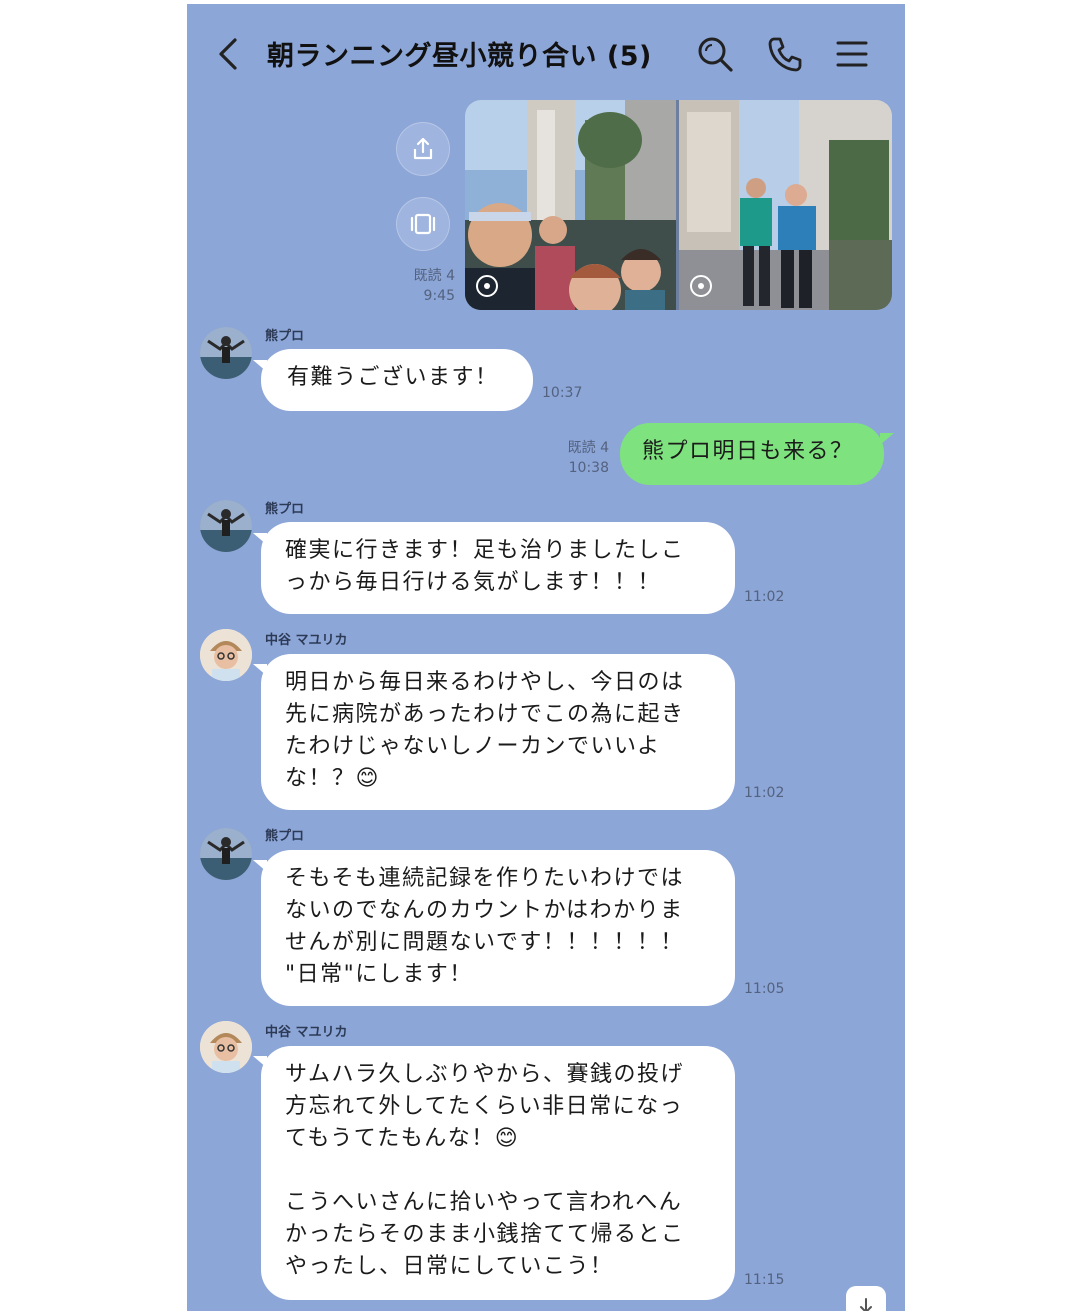 The width and height of the screenshot is (1080, 1311). Describe the element at coordinates (397, 380) in the screenshot. I see `message-bubble: 有難うございます！` at that location.